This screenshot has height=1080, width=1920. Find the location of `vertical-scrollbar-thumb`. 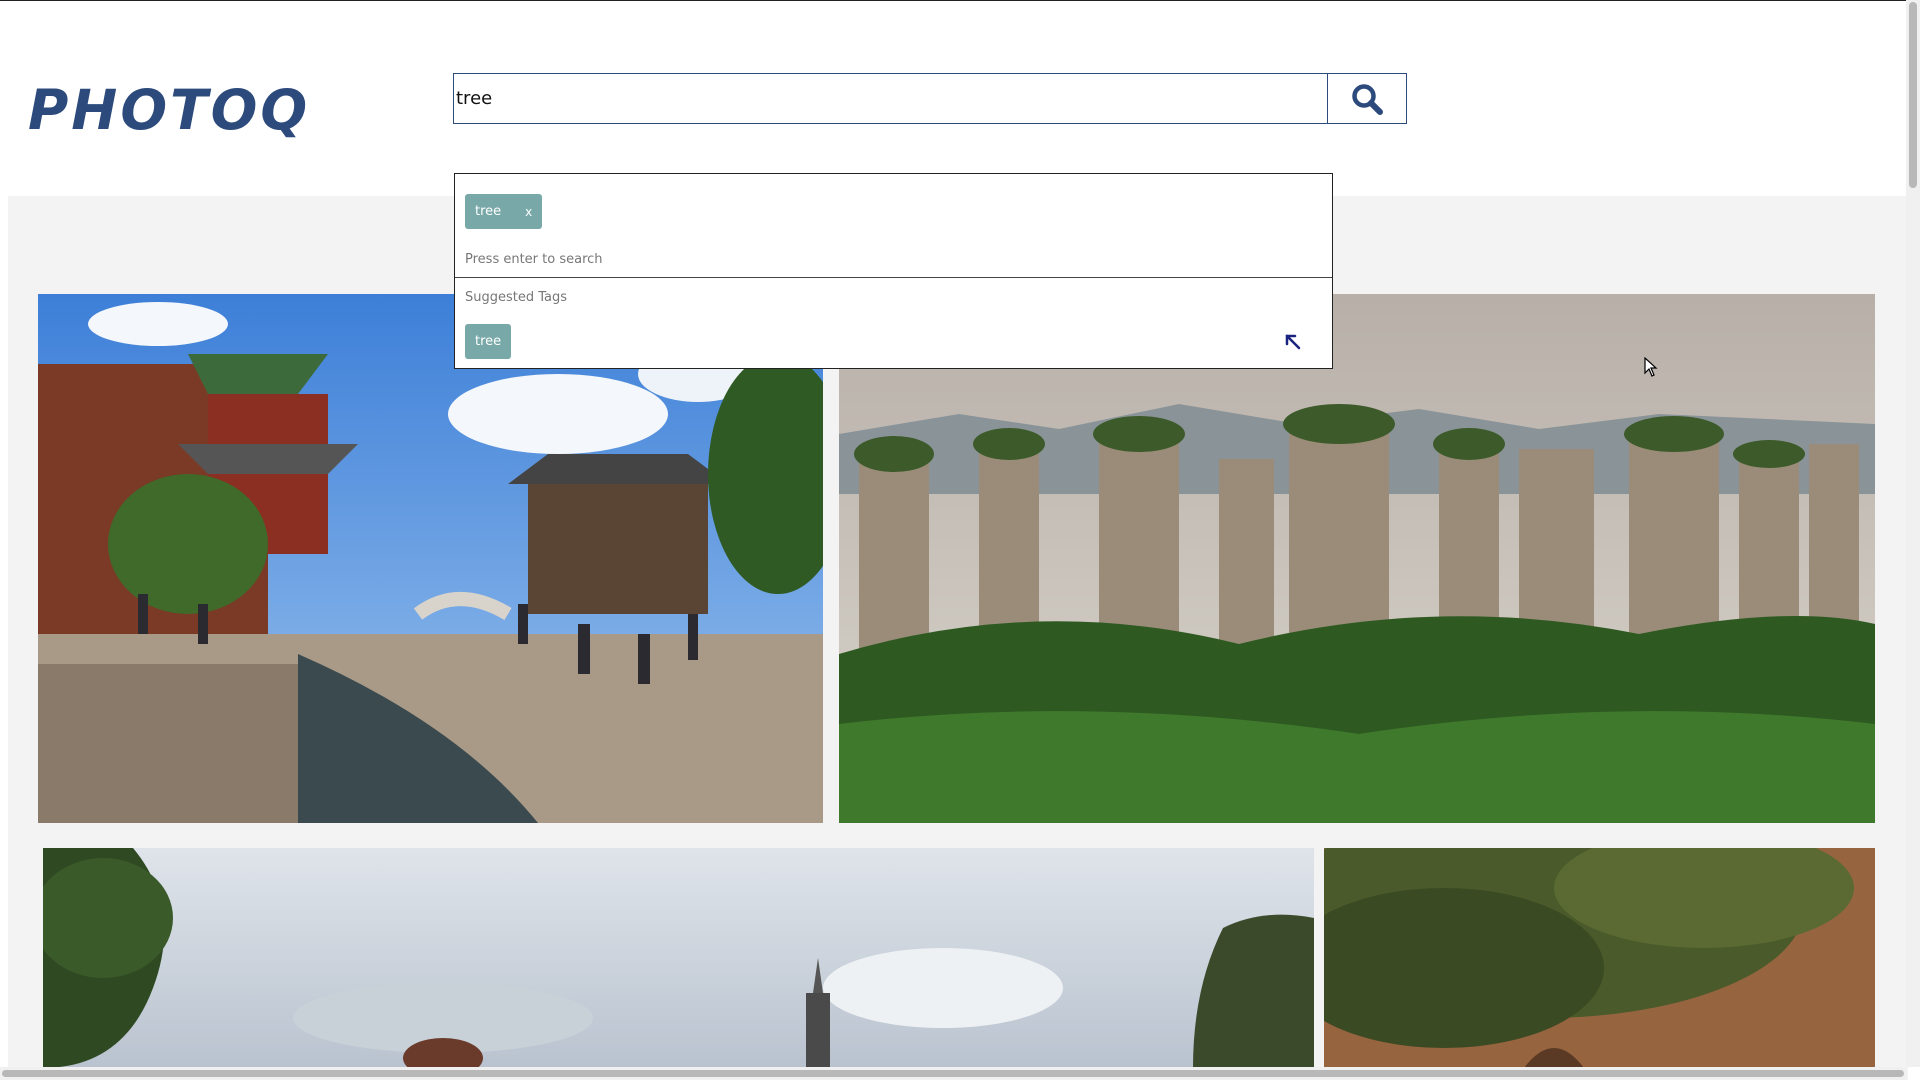

vertical-scrollbar-thumb is located at coordinates (1913, 95).